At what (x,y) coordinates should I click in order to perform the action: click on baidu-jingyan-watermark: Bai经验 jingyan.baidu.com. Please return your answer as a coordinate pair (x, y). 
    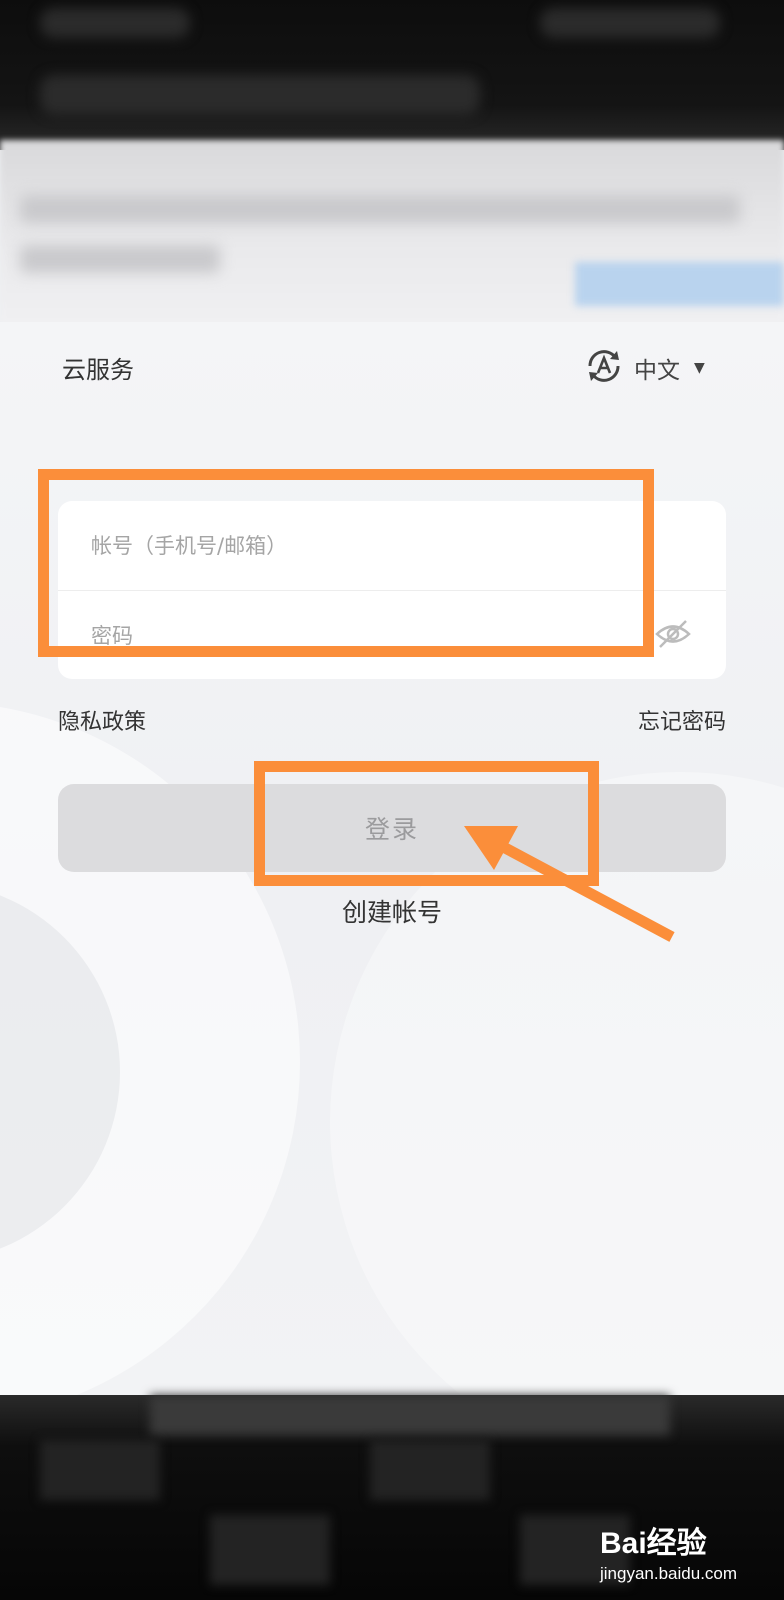
    Looking at the image, I should click on (668, 1551).